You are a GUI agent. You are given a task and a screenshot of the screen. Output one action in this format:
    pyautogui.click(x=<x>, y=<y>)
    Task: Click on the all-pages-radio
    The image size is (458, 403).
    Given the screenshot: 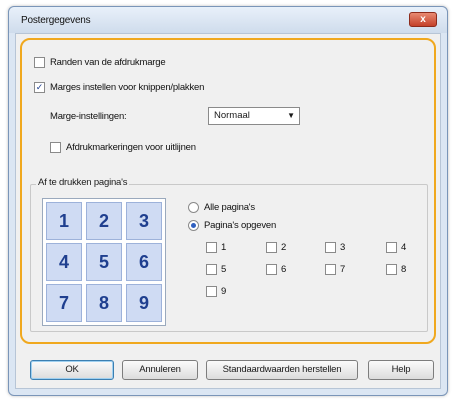 What is the action you would take?
    pyautogui.click(x=193, y=207)
    